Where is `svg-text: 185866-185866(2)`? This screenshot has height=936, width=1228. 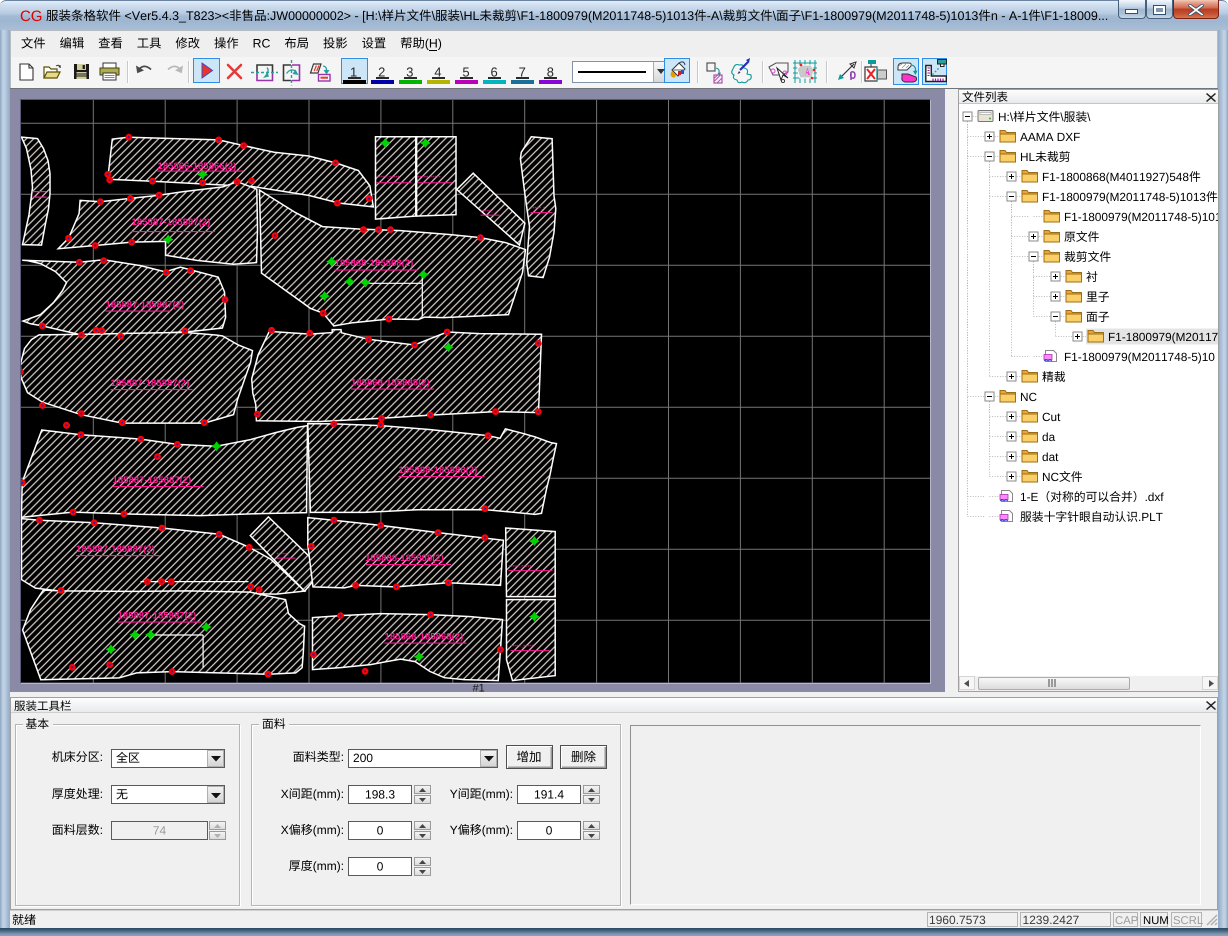 svg-text: 185866-185866(2) is located at coordinates (196, 166).